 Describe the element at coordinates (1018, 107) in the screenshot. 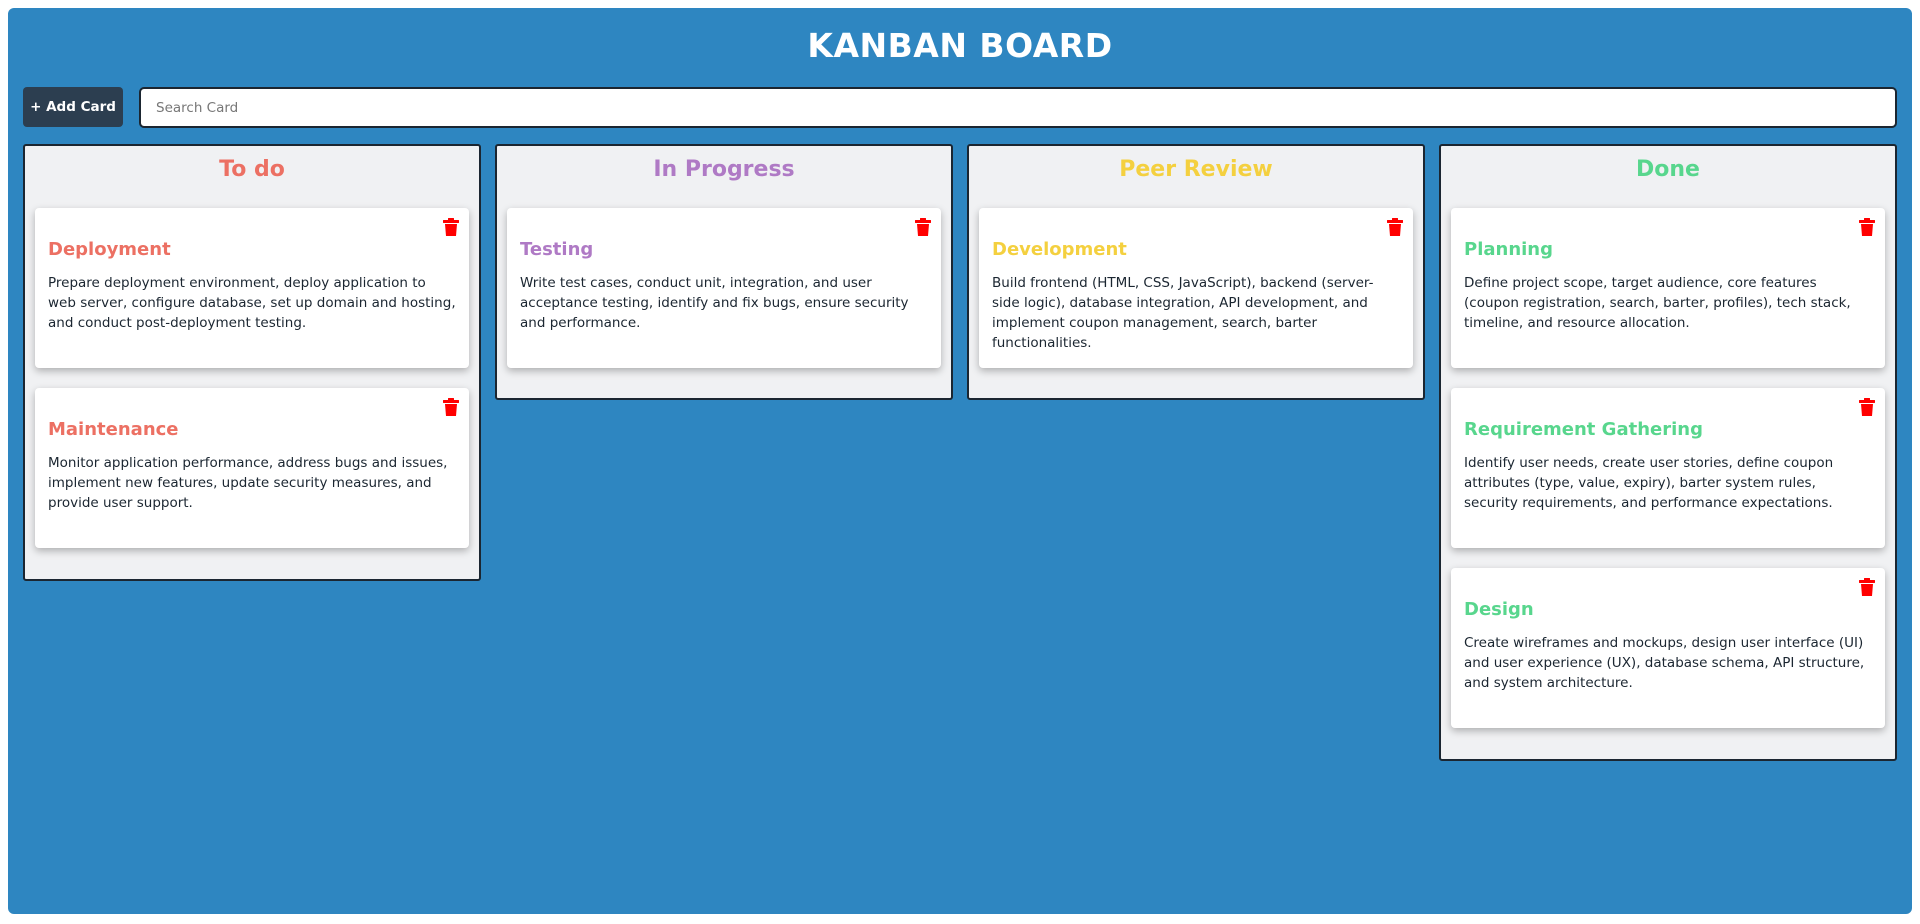

I see `search-input` at that location.